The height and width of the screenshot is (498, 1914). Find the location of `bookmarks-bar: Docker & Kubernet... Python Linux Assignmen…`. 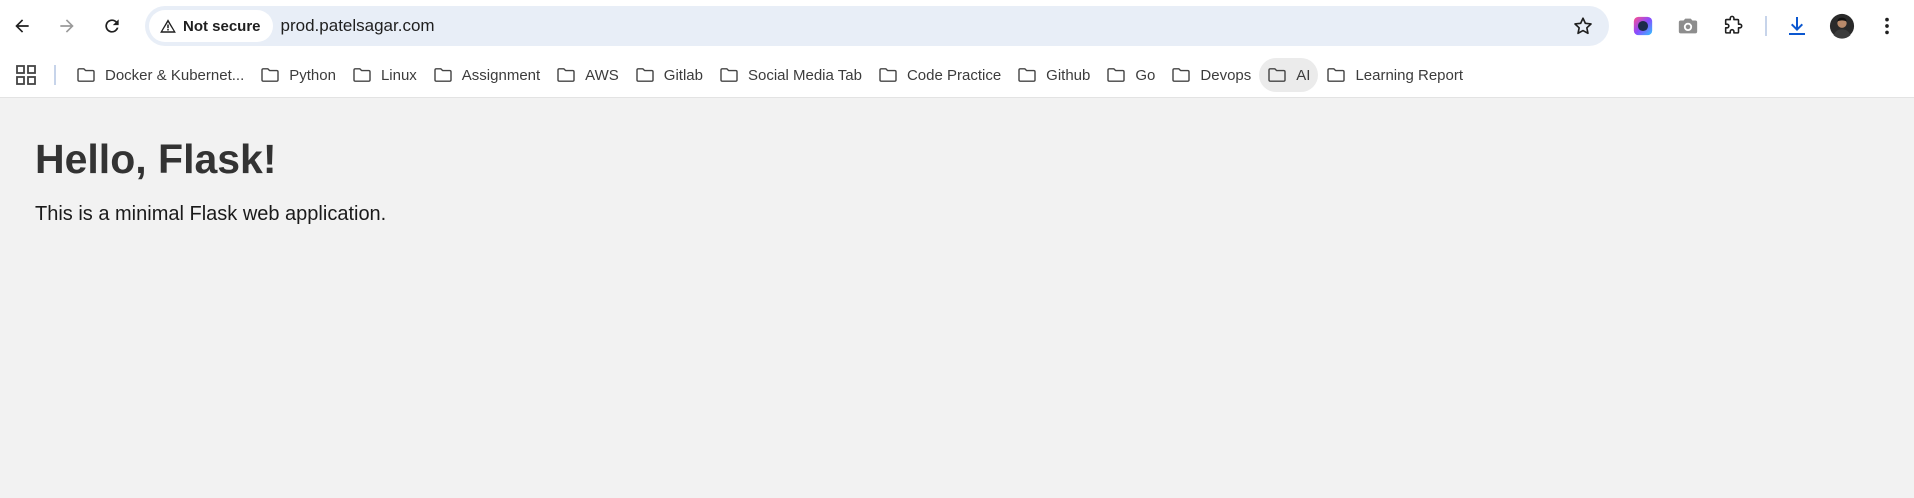

bookmarks-bar: Docker & Kubernet... Python Linux Assignmen… is located at coordinates (957, 75).